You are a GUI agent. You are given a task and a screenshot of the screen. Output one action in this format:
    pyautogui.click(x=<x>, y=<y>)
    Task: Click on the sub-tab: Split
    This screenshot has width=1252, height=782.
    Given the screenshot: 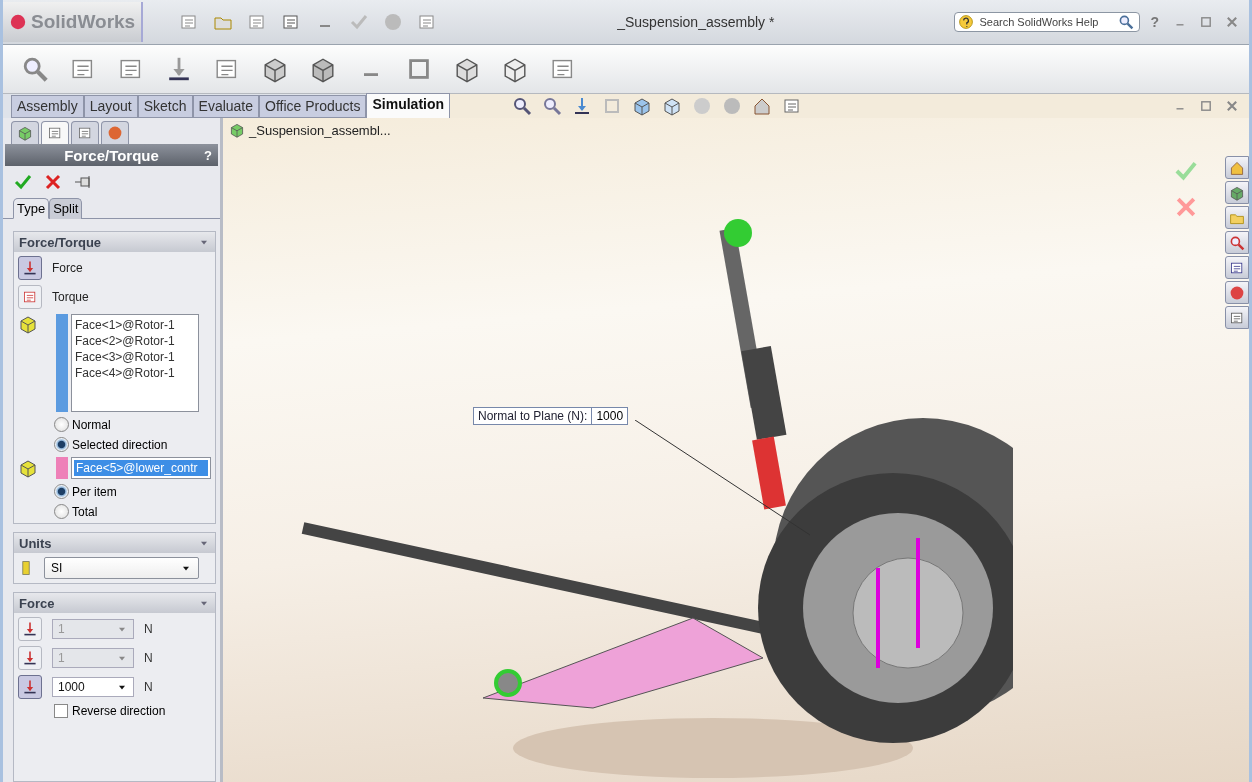 What is the action you would take?
    pyautogui.click(x=66, y=208)
    